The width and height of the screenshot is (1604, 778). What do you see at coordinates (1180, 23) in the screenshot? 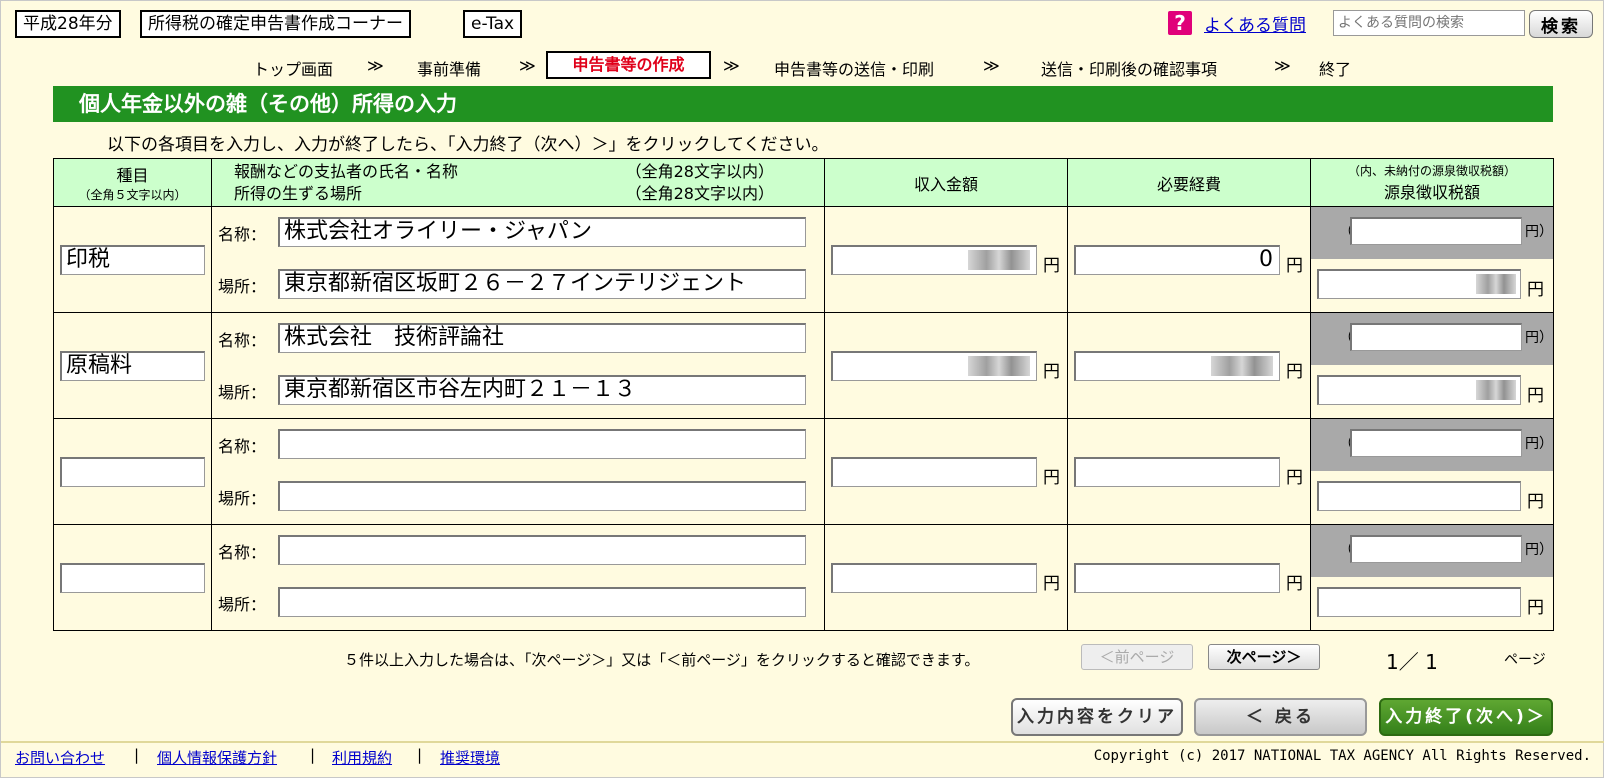
I see `question-icon: ?` at bounding box center [1180, 23].